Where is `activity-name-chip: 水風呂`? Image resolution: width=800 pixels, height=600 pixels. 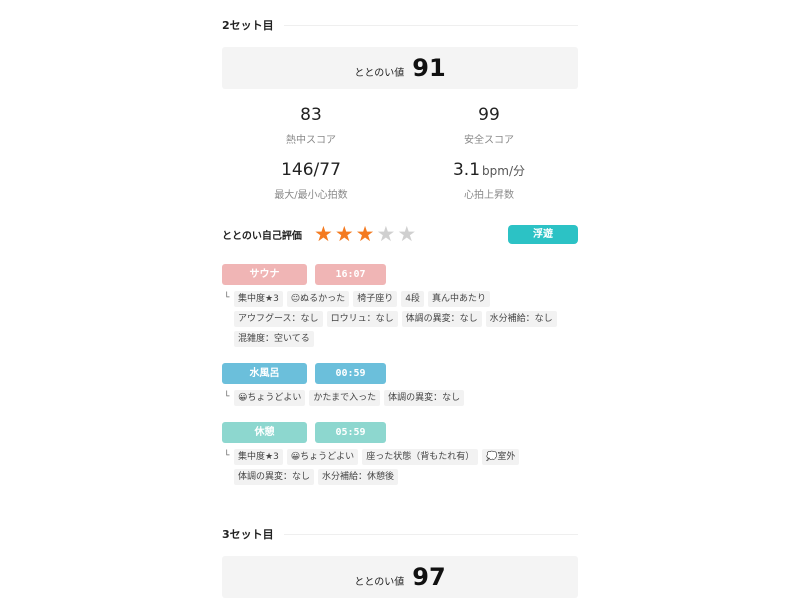
activity-name-chip: 水風呂 is located at coordinates (264, 373).